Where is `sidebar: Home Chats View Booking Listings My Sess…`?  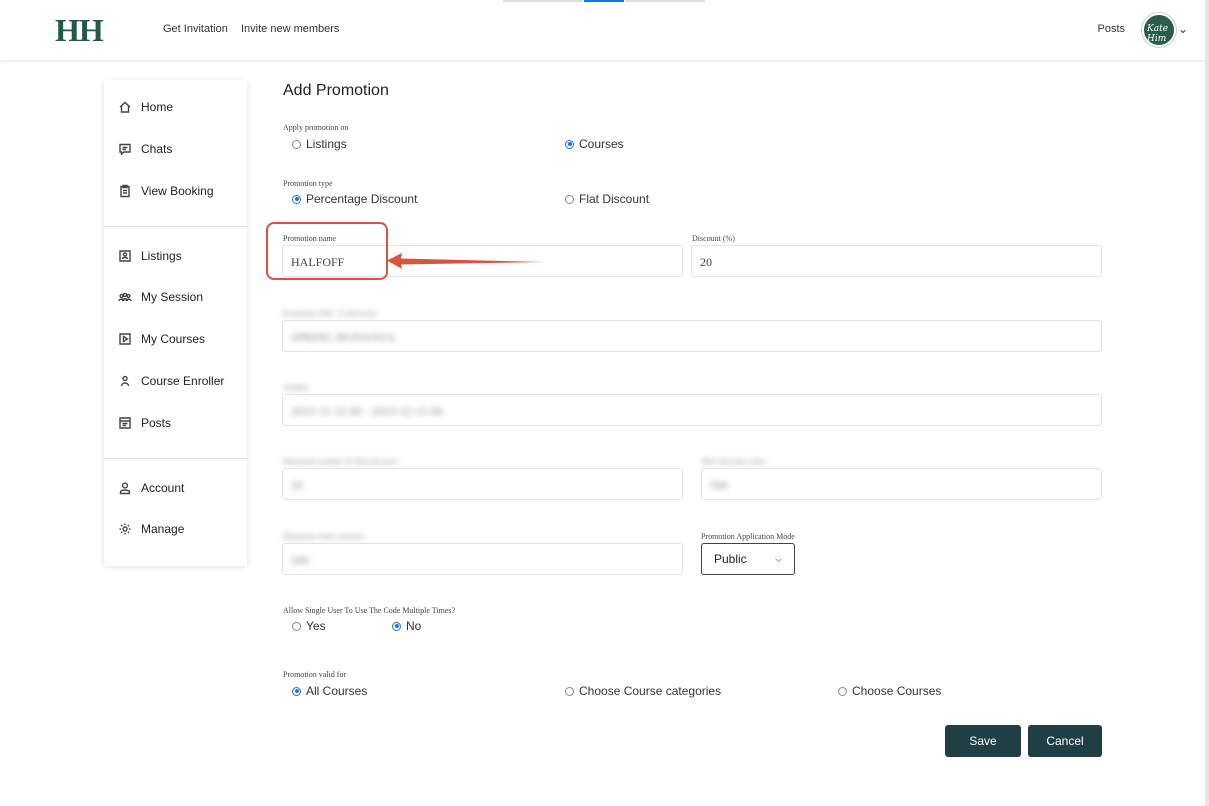
sidebar: Home Chats View Booking Listings My Sess… is located at coordinates (175, 323).